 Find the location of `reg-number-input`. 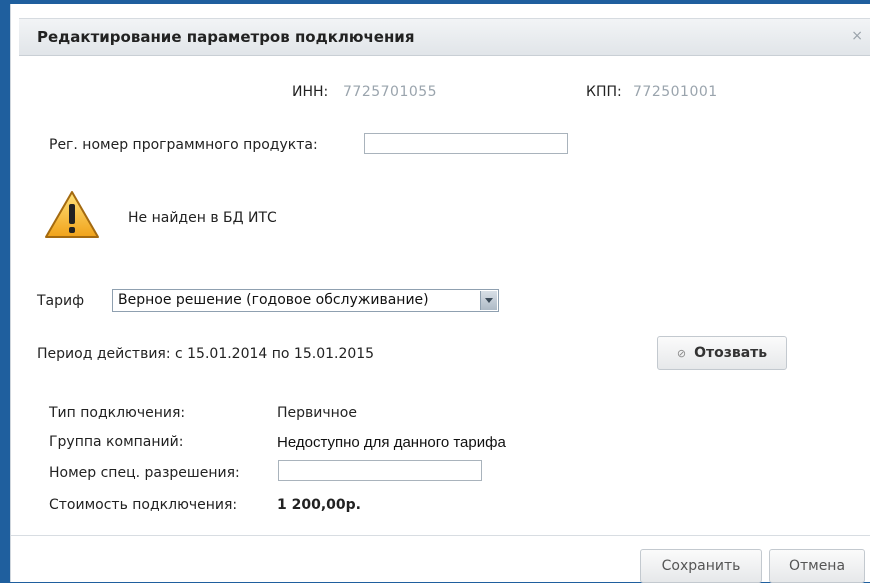

reg-number-input is located at coordinates (466, 143).